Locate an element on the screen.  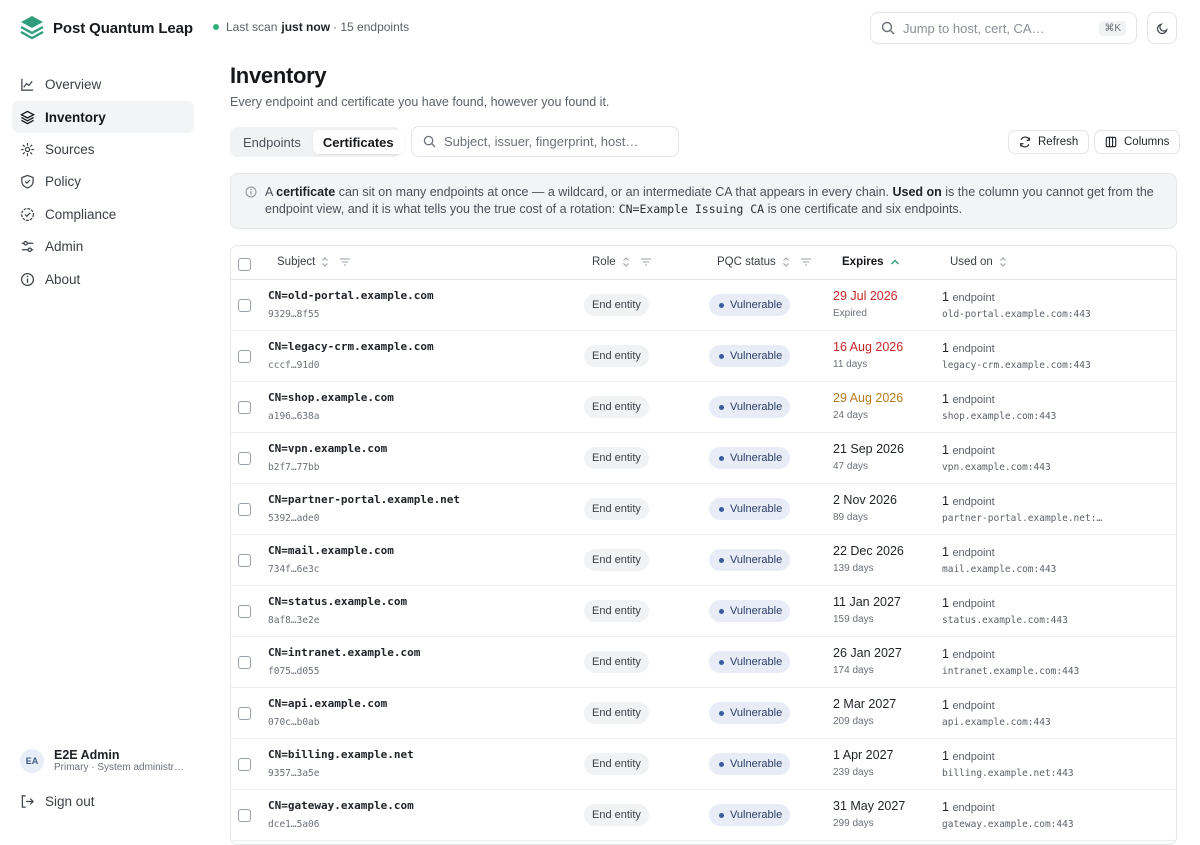
sidebar-item-about: About is located at coordinates (103, 279).